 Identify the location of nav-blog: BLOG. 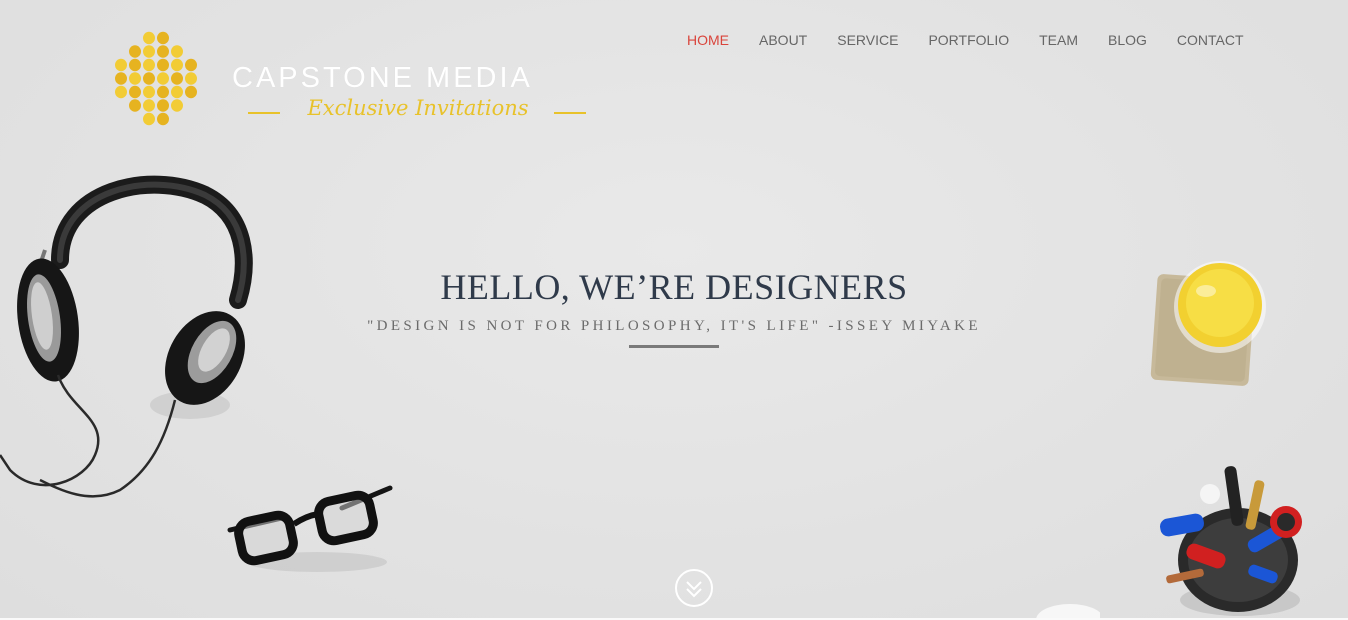
(1127, 41).